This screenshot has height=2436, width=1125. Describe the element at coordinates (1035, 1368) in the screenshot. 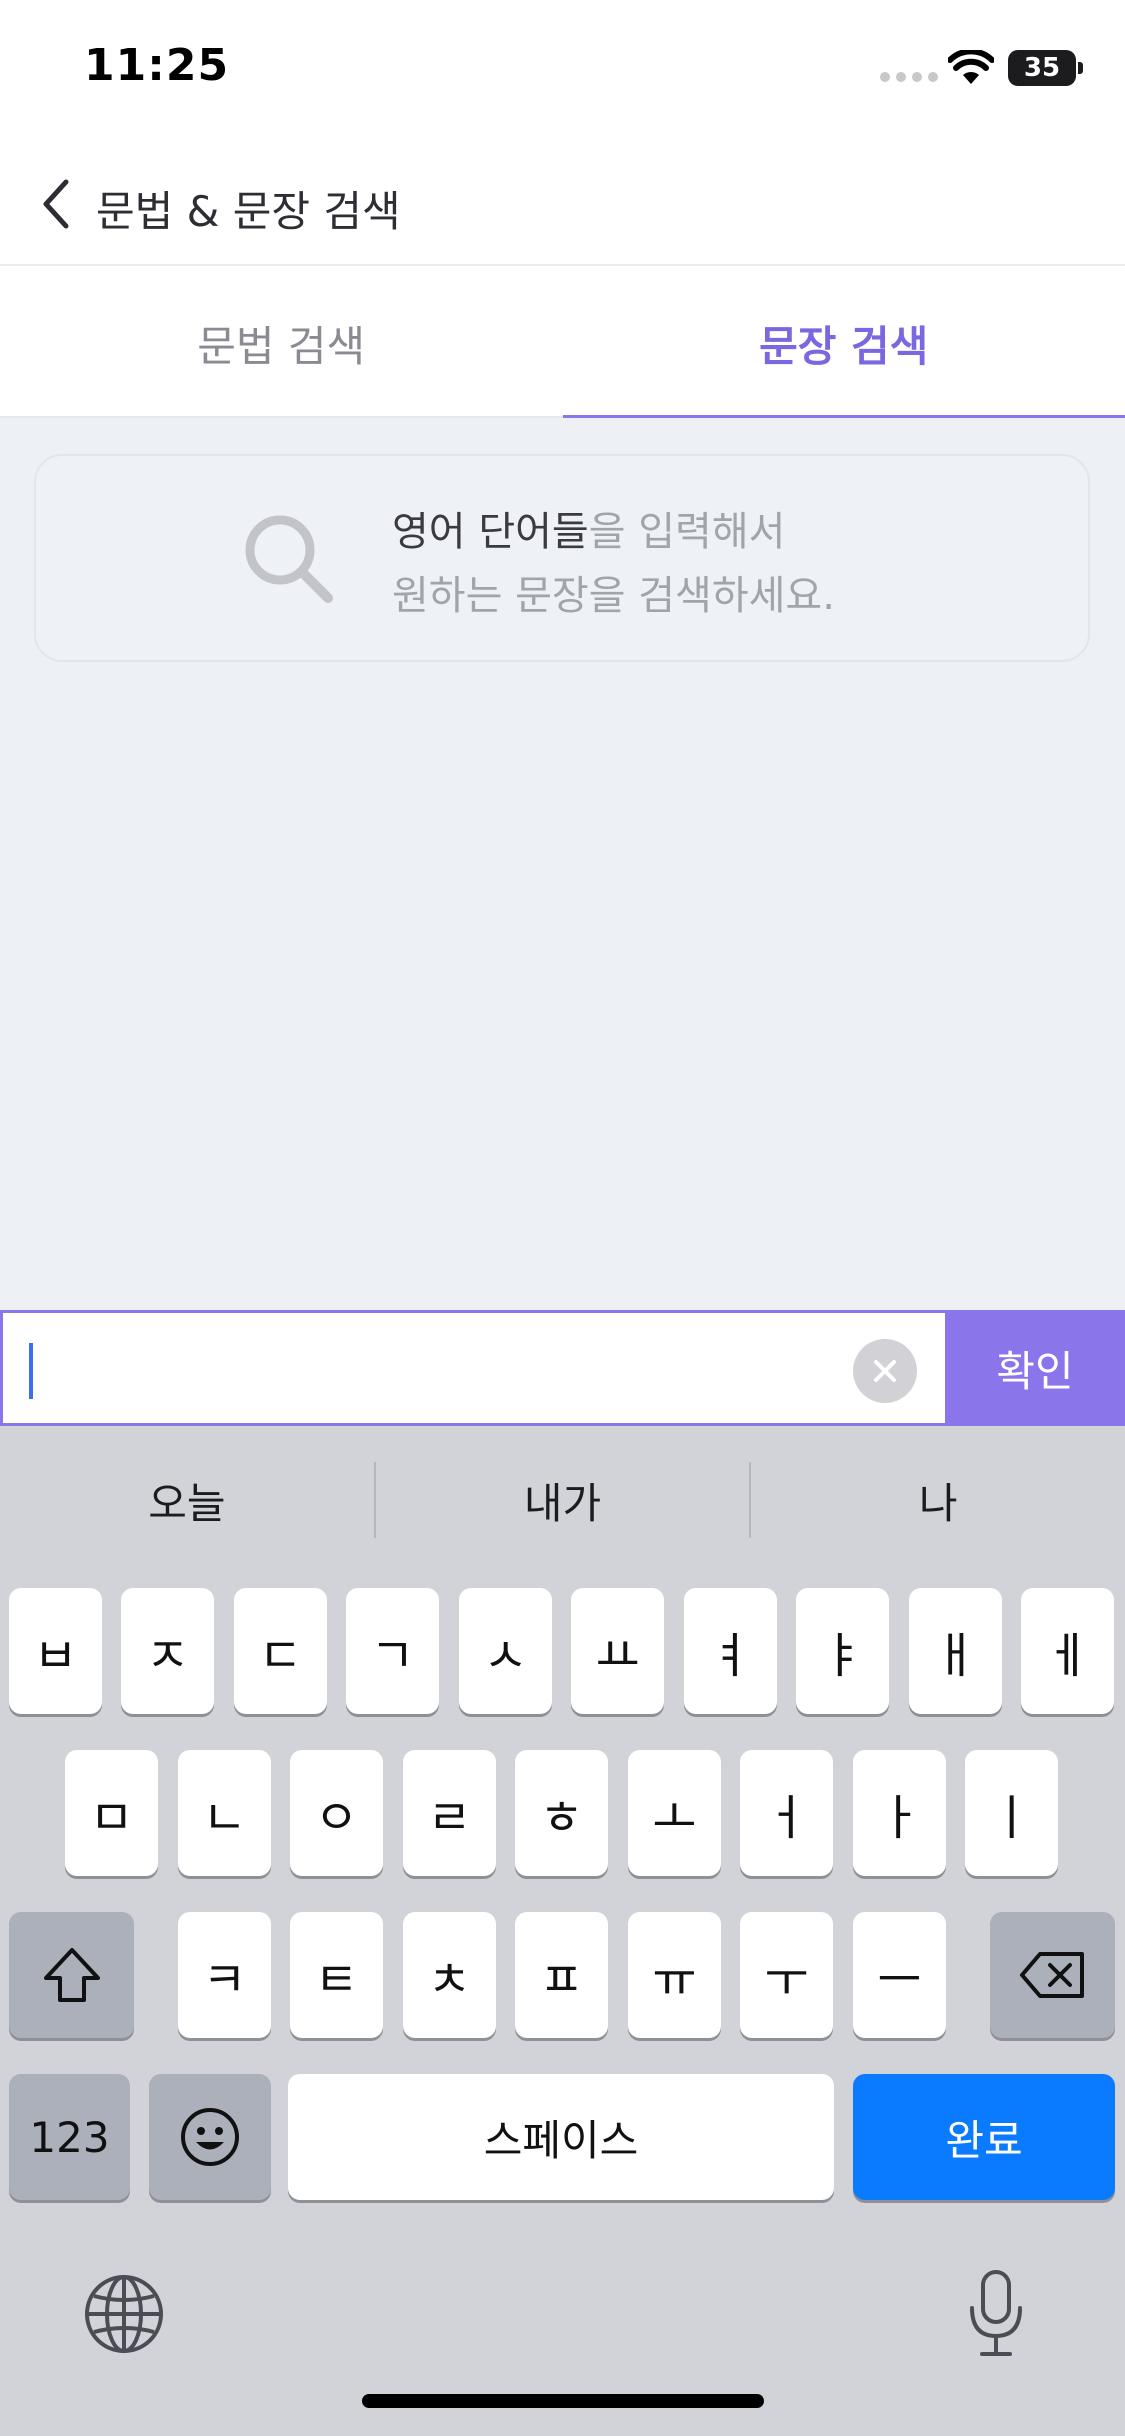

I see `confirm-button: 확인` at that location.